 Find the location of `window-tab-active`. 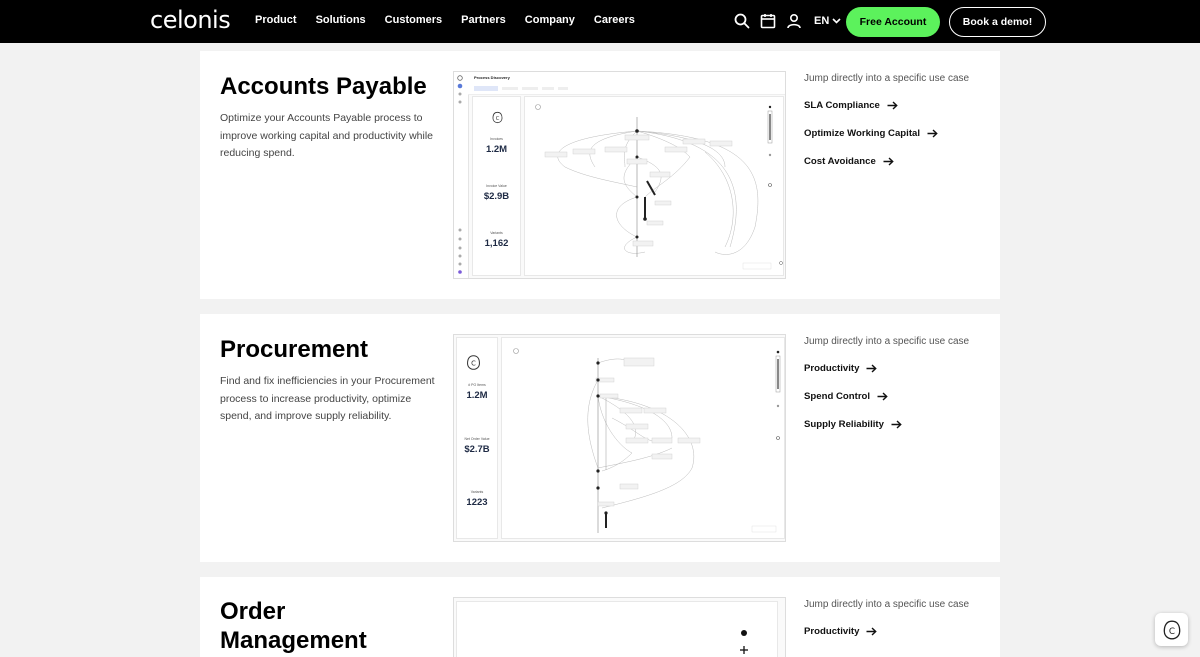

window-tab-active is located at coordinates (486, 88).